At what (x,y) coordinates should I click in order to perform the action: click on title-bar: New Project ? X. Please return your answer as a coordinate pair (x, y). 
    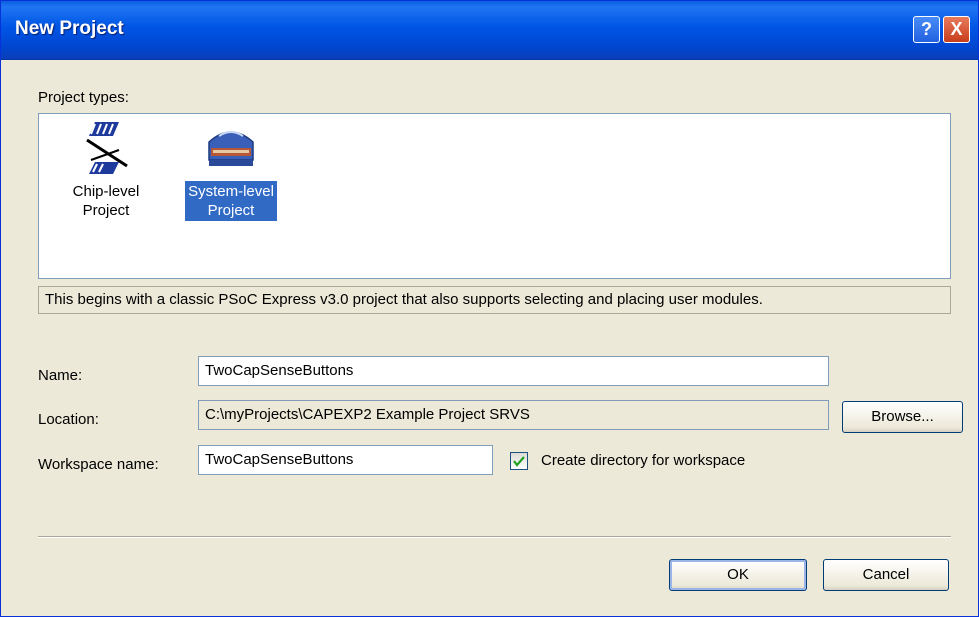
    Looking at the image, I should click on (489, 30).